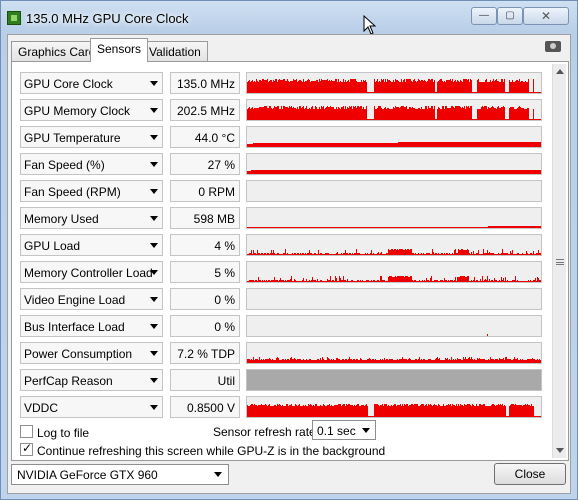 This screenshot has width=578, height=500. What do you see at coordinates (344, 430) in the screenshot?
I see `refresh-rate-select: 0.1 sec` at bounding box center [344, 430].